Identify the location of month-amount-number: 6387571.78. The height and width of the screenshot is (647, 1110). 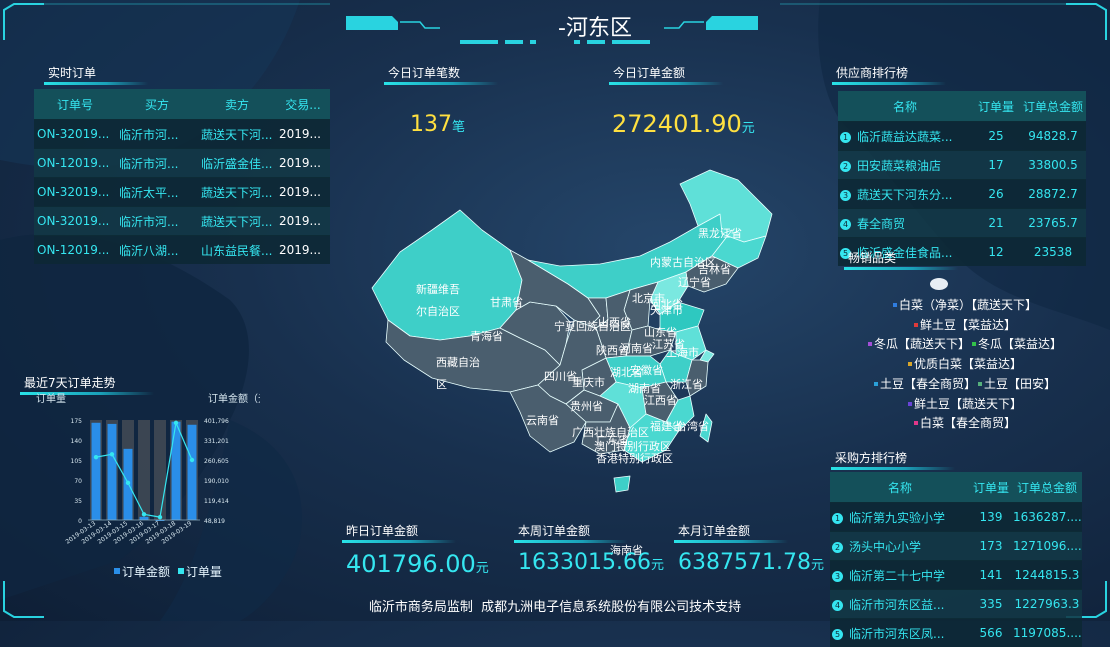
(744, 562).